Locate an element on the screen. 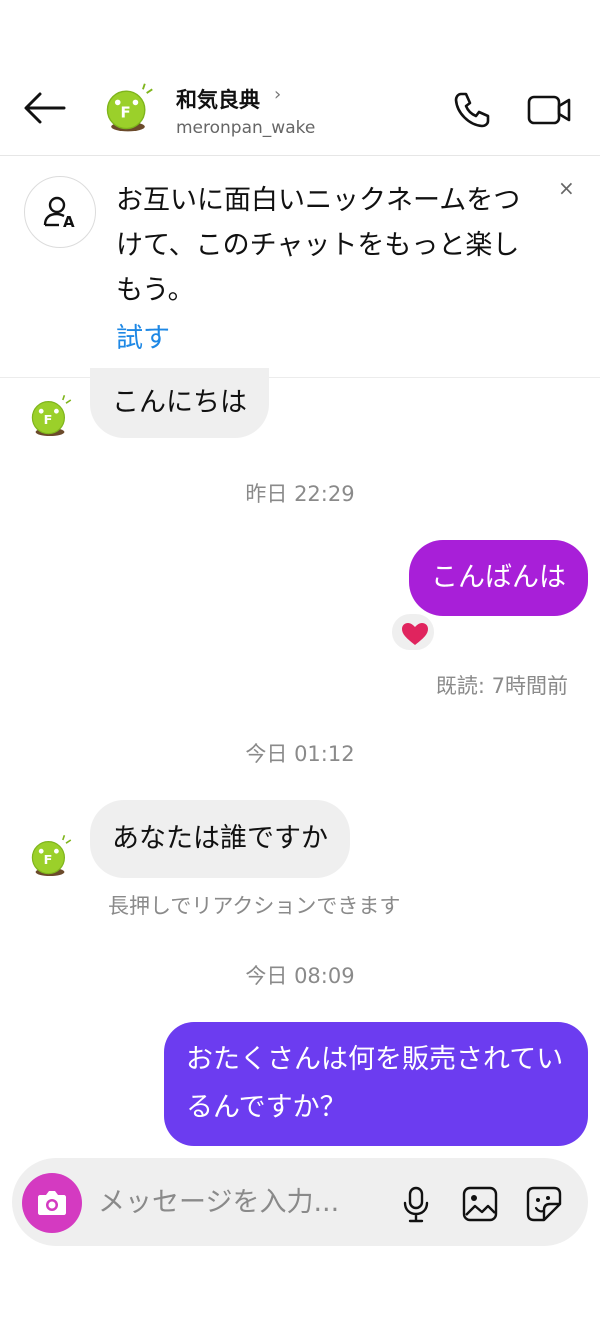 This screenshot has height=1334, width=600. camera-button is located at coordinates (52, 1203).